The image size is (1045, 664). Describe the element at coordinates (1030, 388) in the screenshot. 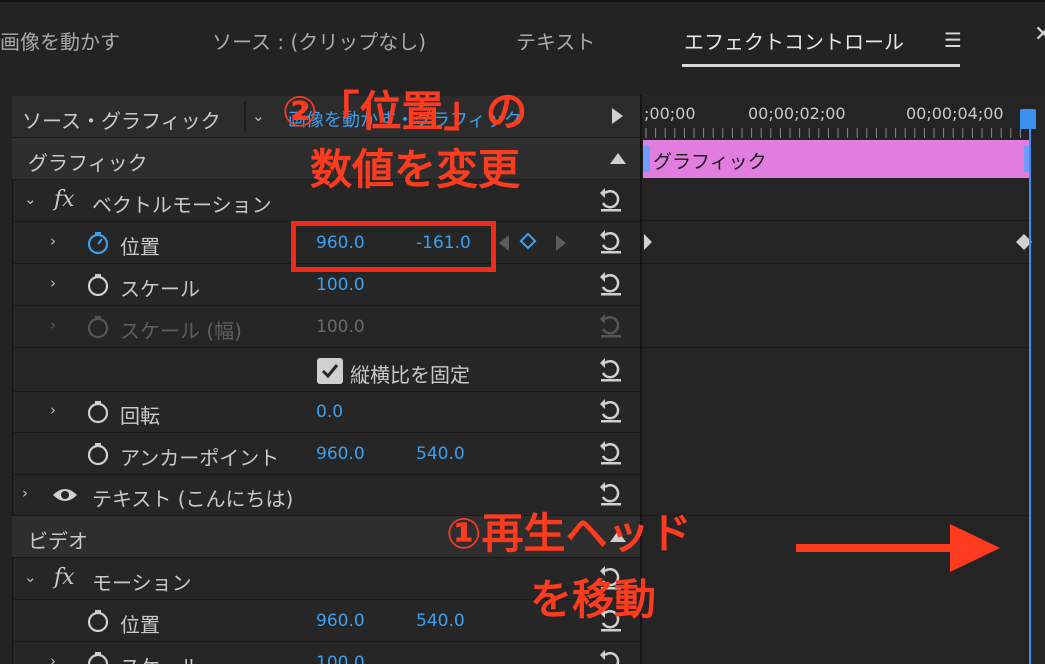

I see `playhead-line` at that location.